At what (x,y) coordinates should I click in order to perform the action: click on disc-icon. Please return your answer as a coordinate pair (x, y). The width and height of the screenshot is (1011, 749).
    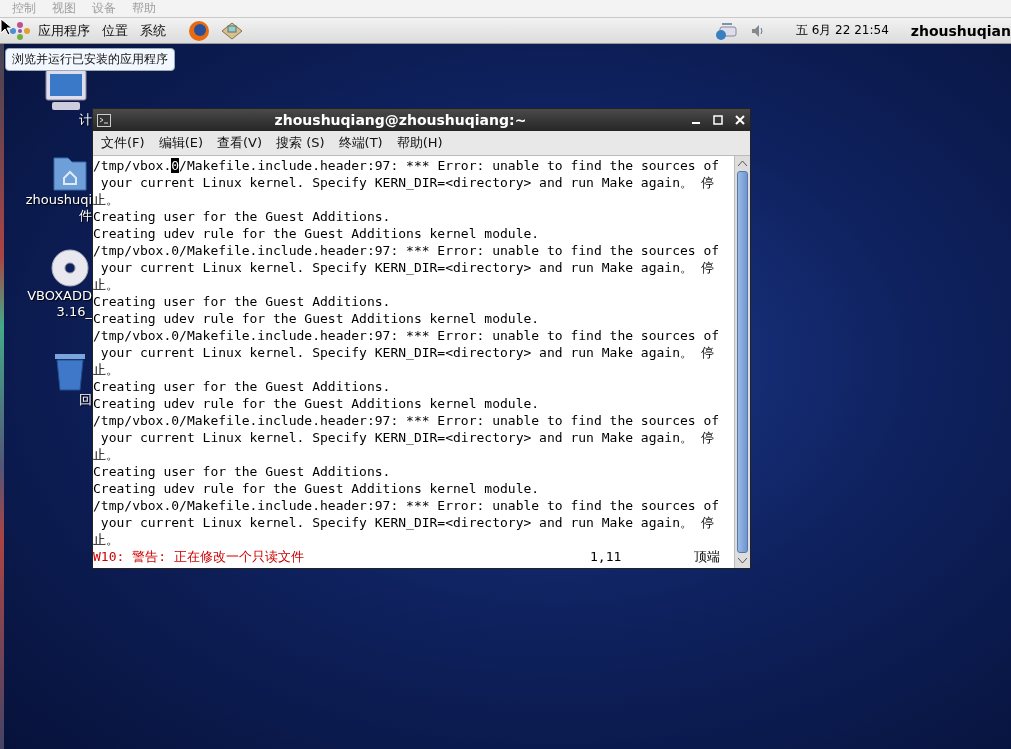
    Looking at the image, I should click on (70, 268).